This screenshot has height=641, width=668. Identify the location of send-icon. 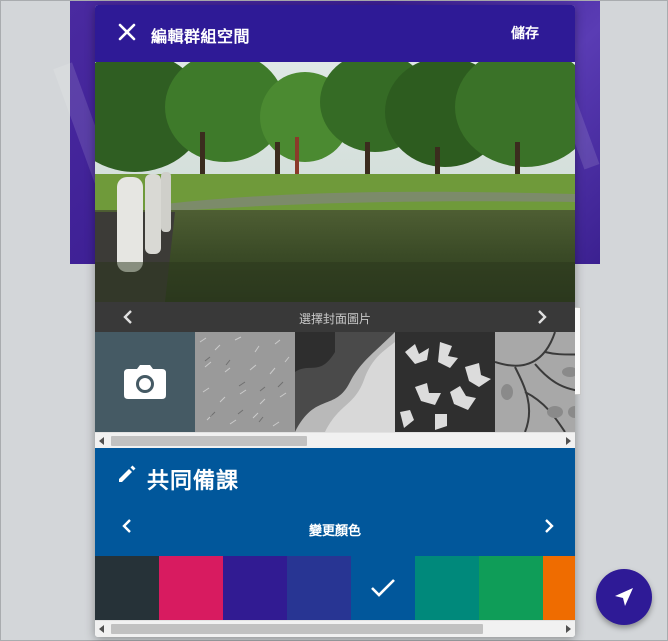
(624, 597).